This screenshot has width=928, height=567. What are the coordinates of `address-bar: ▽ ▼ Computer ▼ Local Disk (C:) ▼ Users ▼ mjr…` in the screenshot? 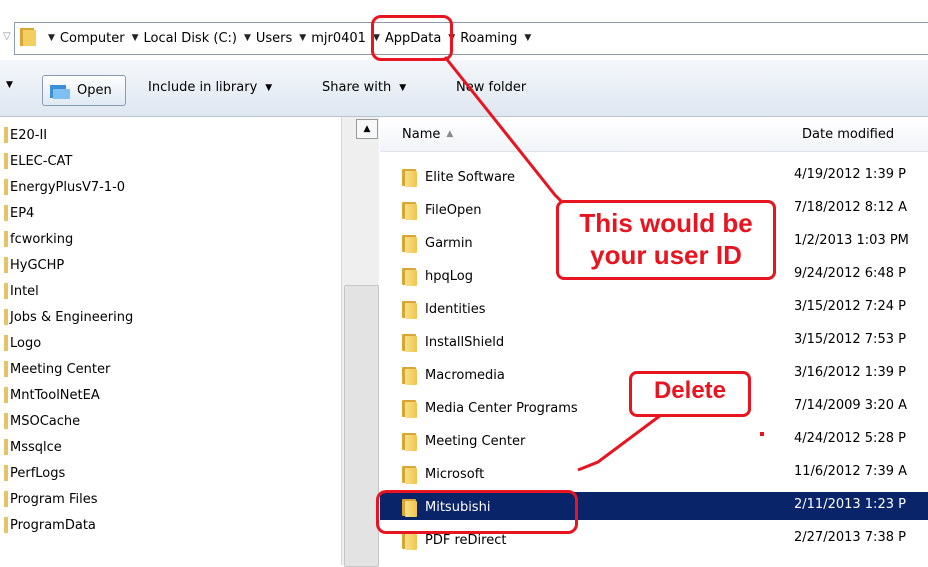 It's located at (465, 38).